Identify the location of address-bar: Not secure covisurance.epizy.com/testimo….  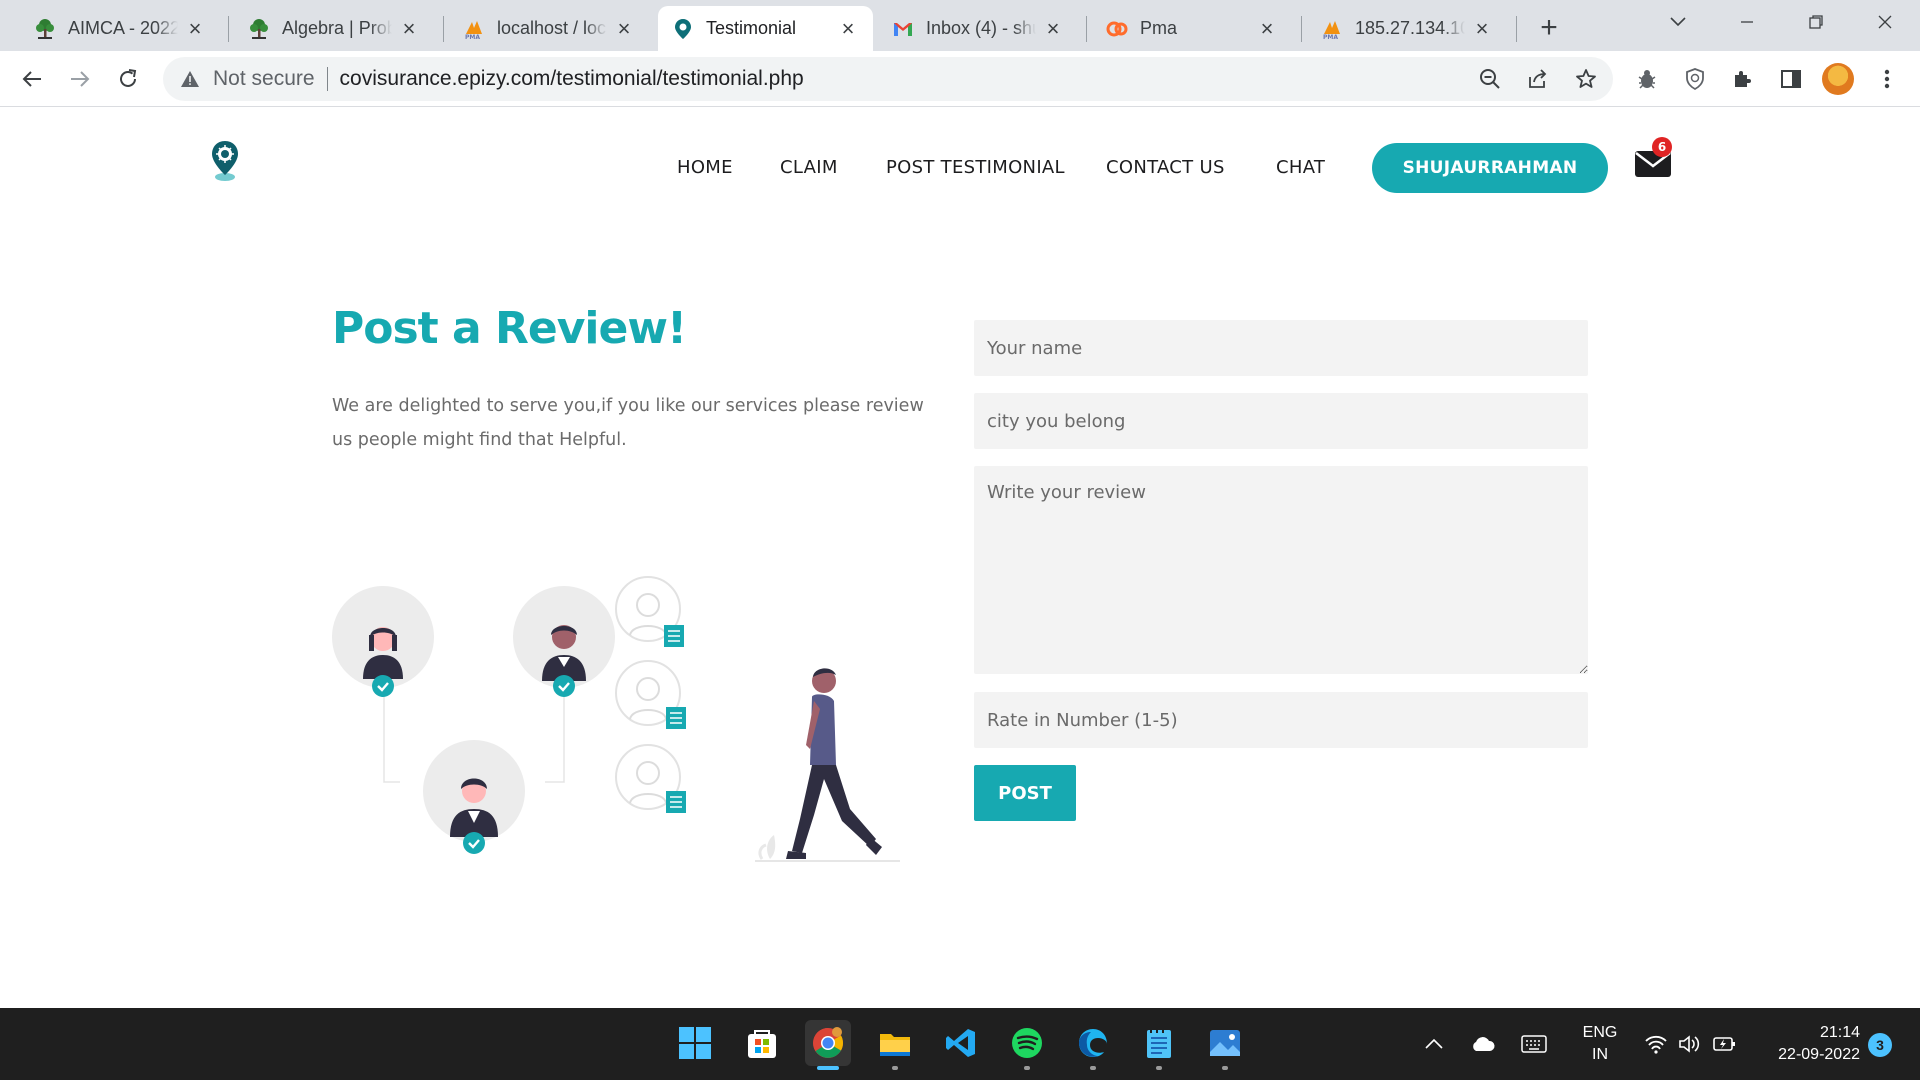
(888, 79).